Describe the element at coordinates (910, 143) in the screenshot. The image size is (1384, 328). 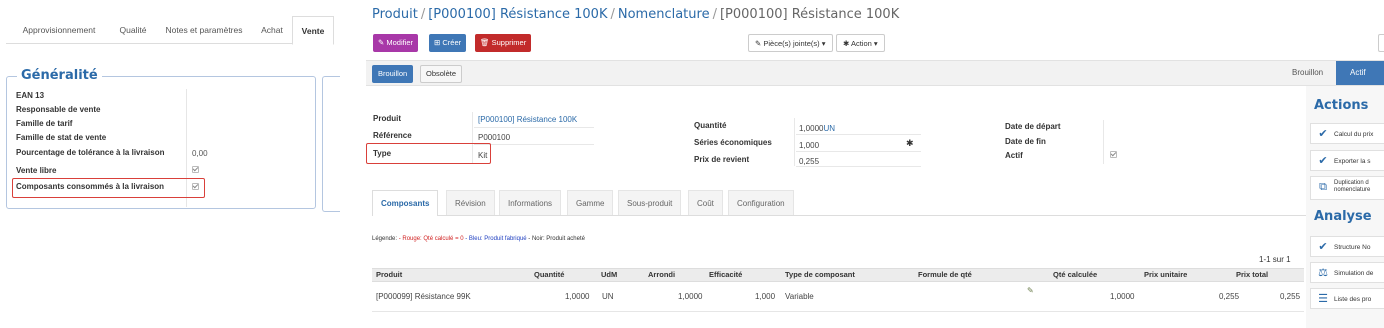
I see `cog-icon: ✱` at that location.